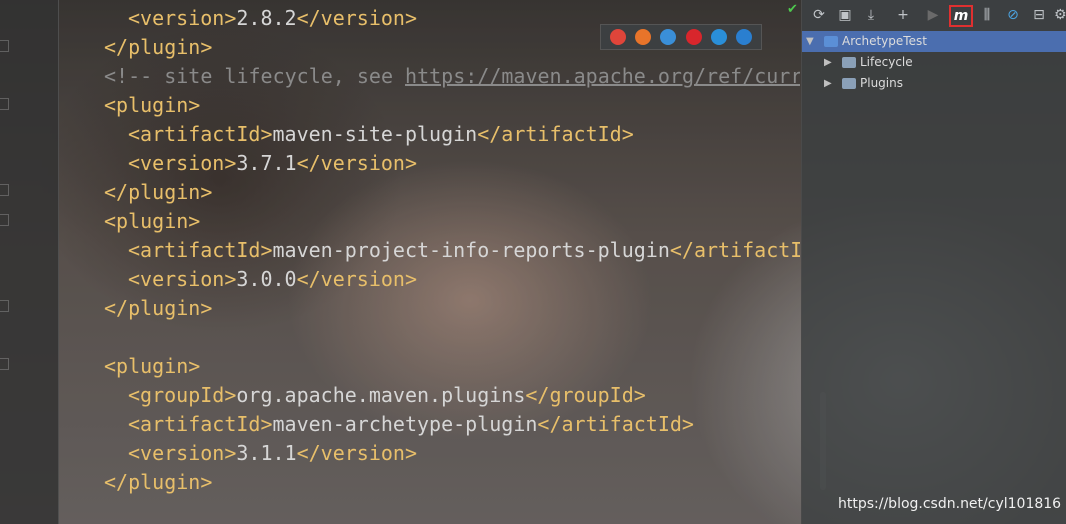  I want to click on ie-icon, so click(718, 37).